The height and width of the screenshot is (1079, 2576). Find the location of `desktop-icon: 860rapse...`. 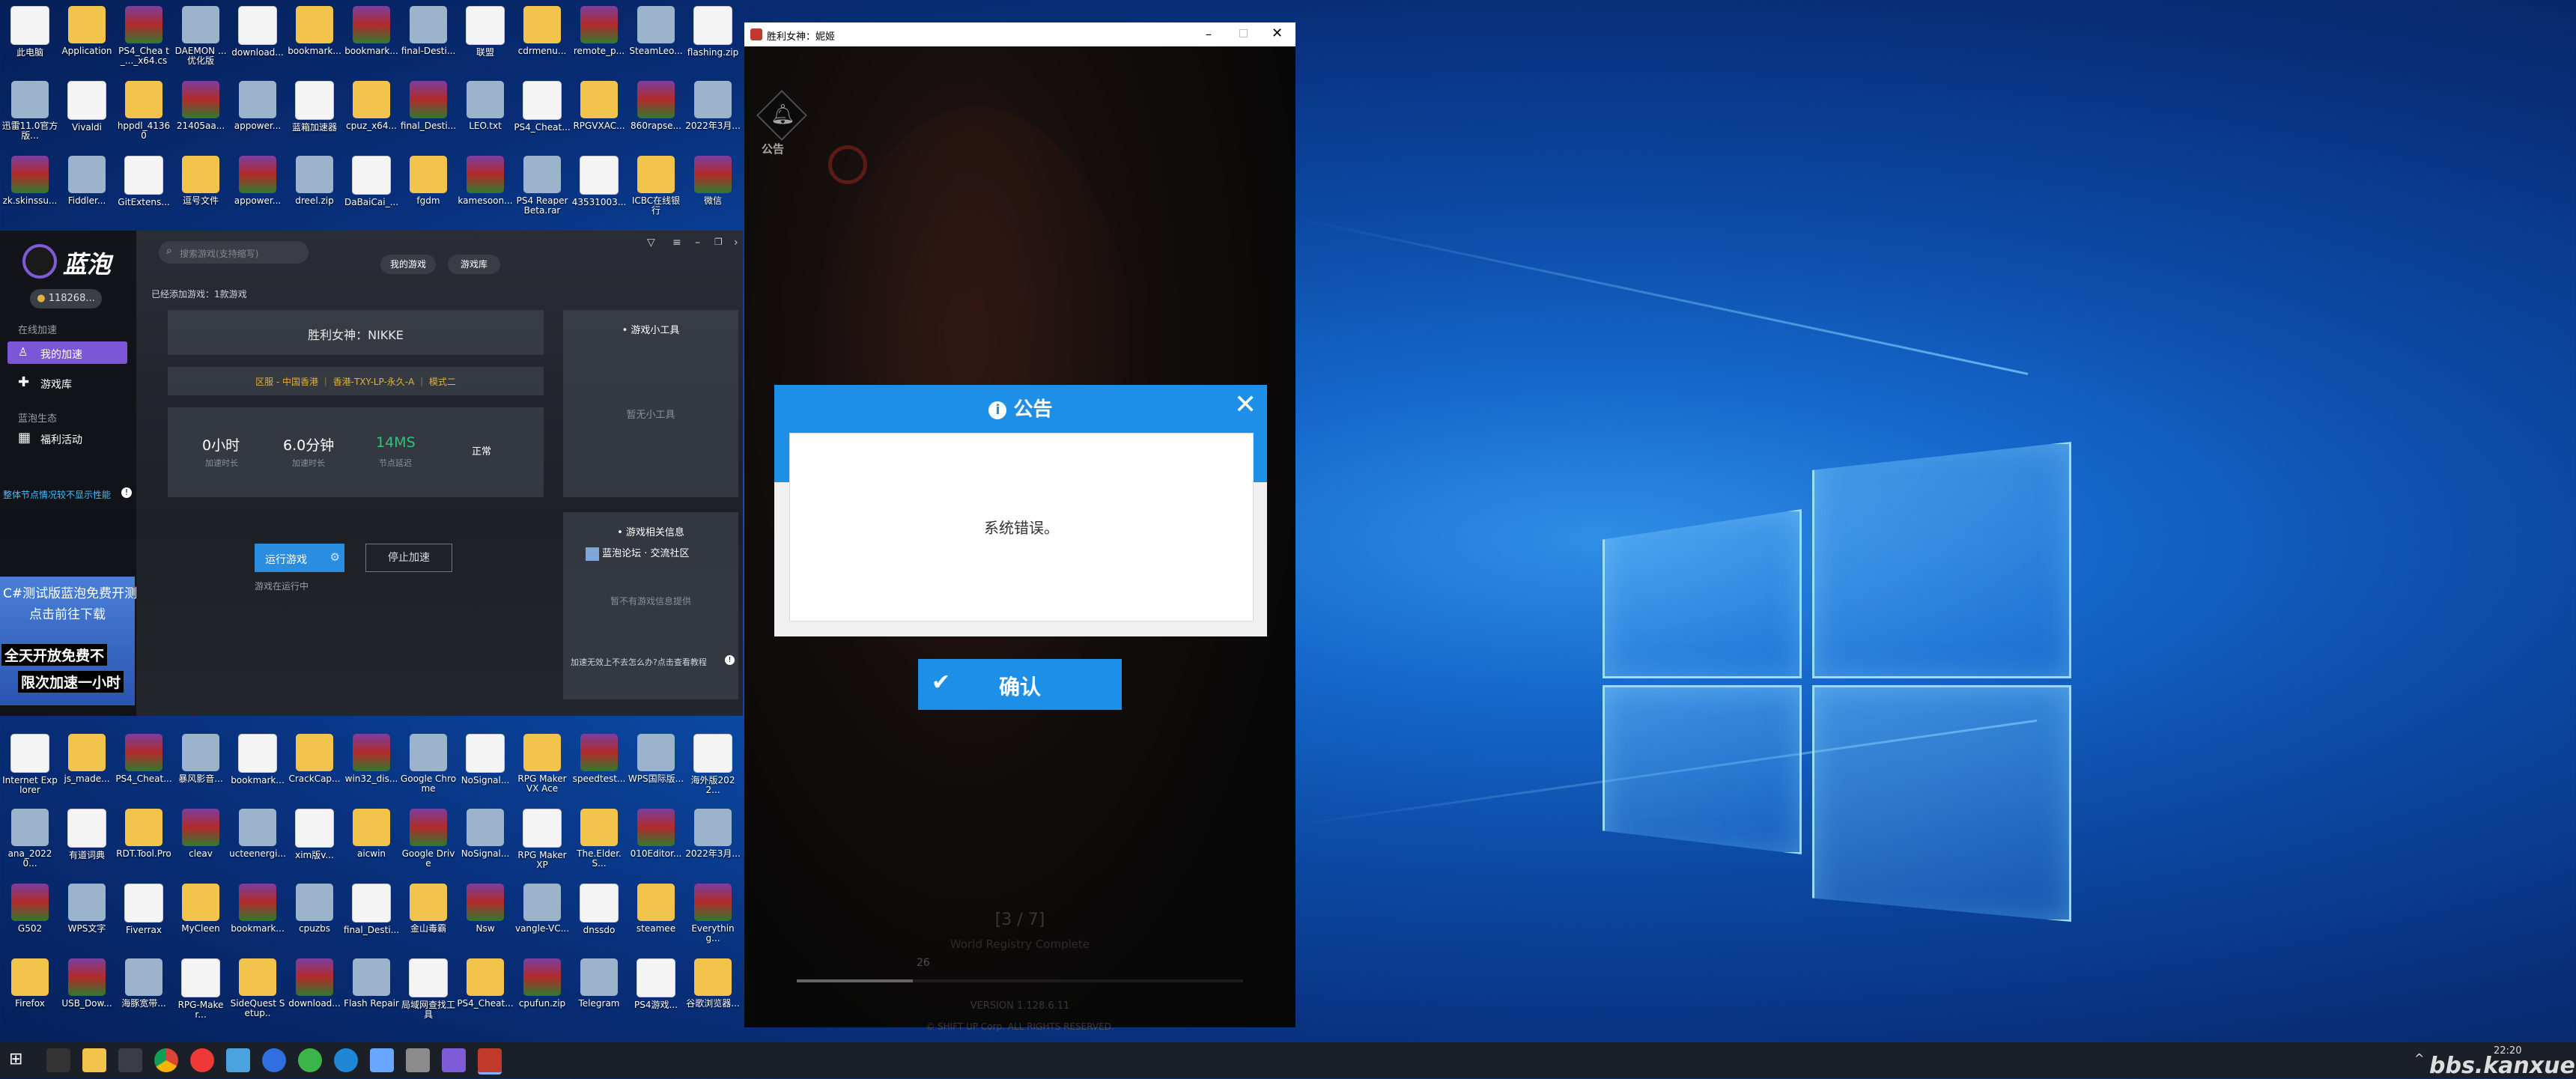

desktop-icon: 860rapse... is located at coordinates (656, 114).